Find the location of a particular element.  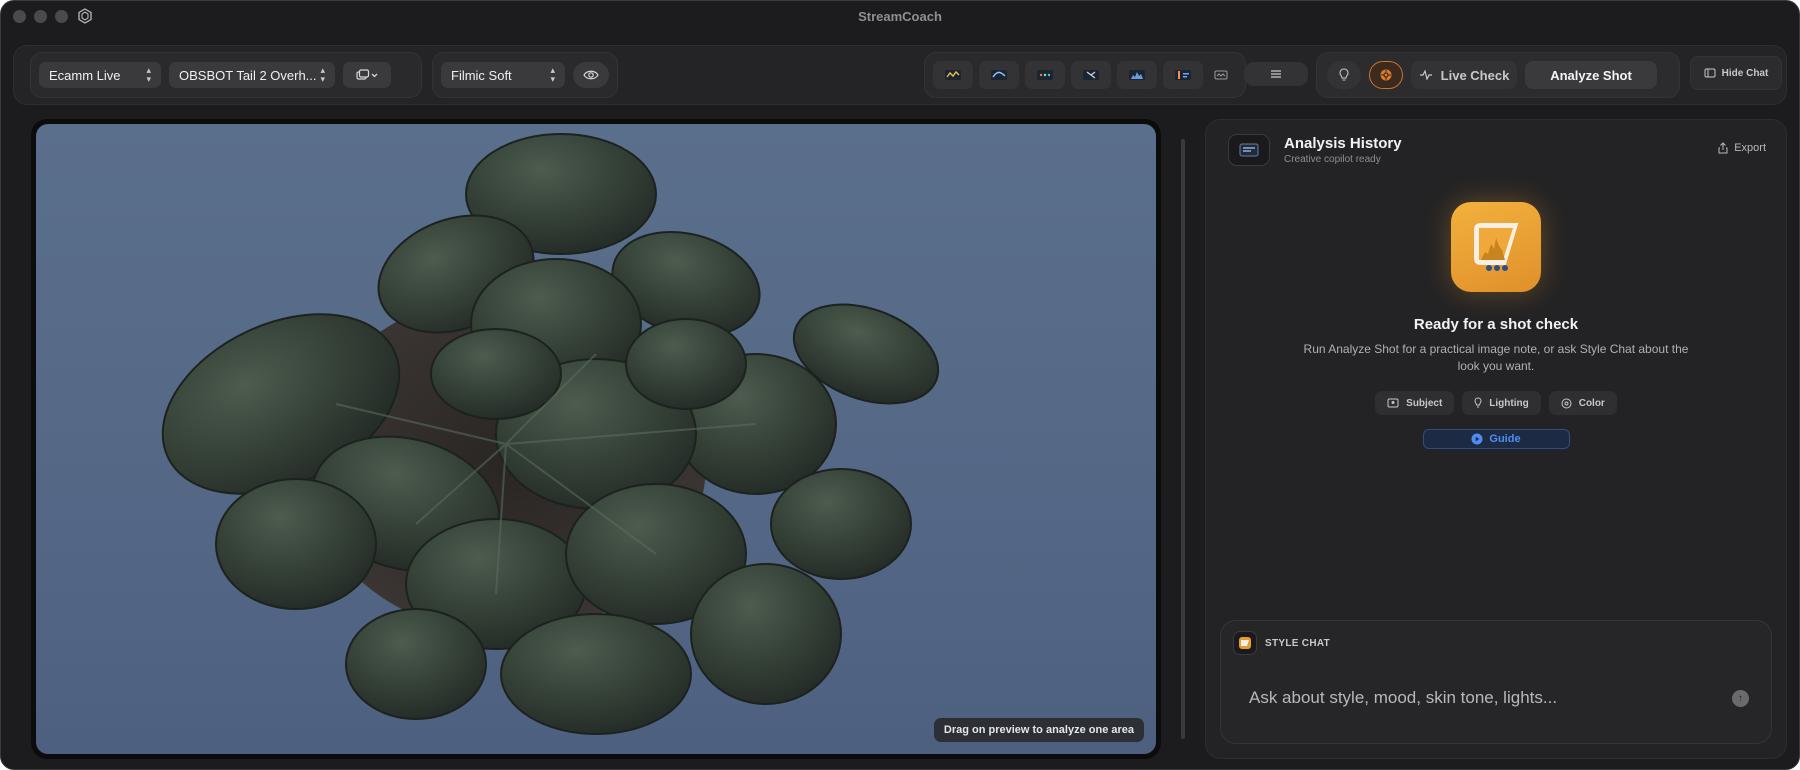

look-select-value: Filmic Soft is located at coordinates (481, 75).